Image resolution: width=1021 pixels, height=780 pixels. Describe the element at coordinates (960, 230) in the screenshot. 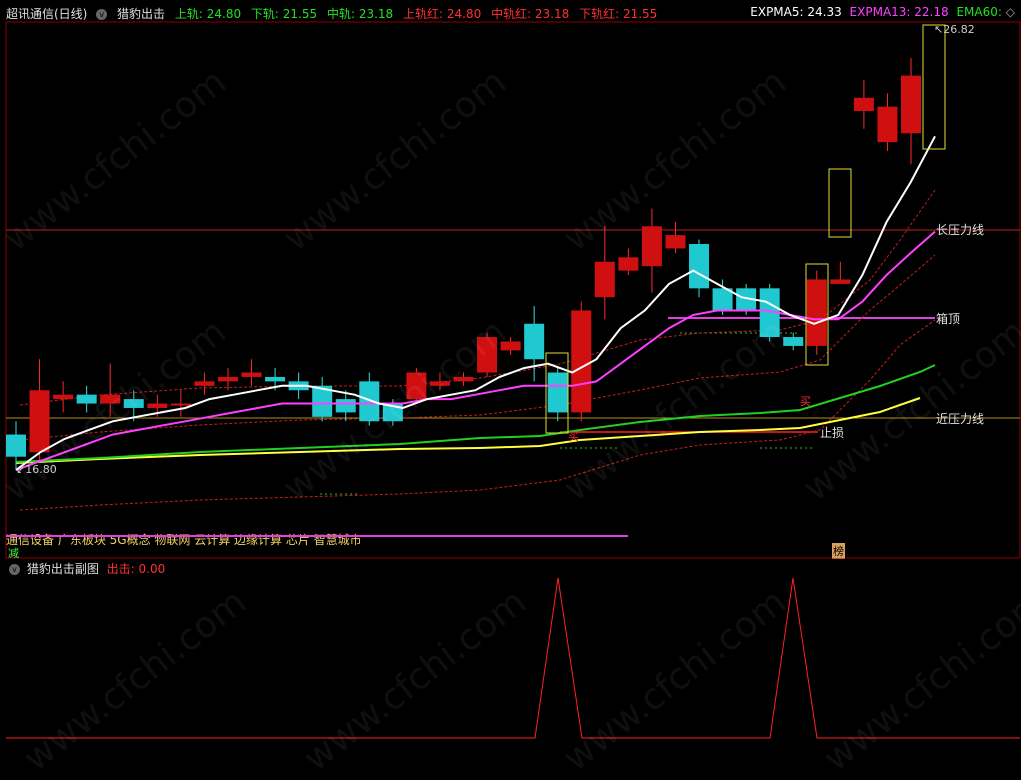

I see `long-pressure-label: 长压力线` at that location.